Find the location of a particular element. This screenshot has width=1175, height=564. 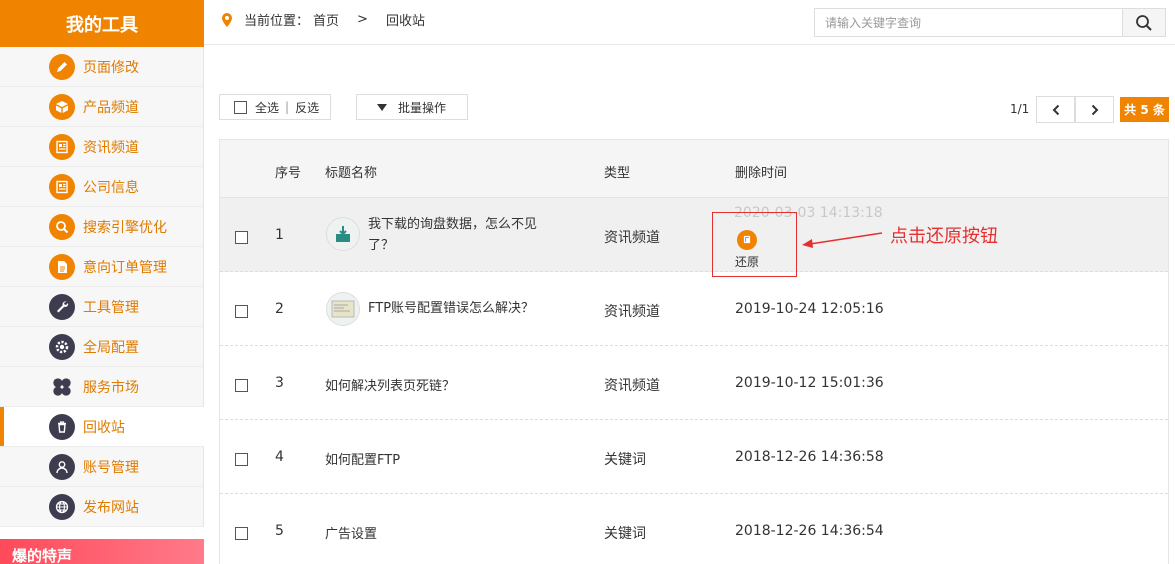

row-deleted-time: 2018-12-26 14:36:54 is located at coordinates (809, 531).